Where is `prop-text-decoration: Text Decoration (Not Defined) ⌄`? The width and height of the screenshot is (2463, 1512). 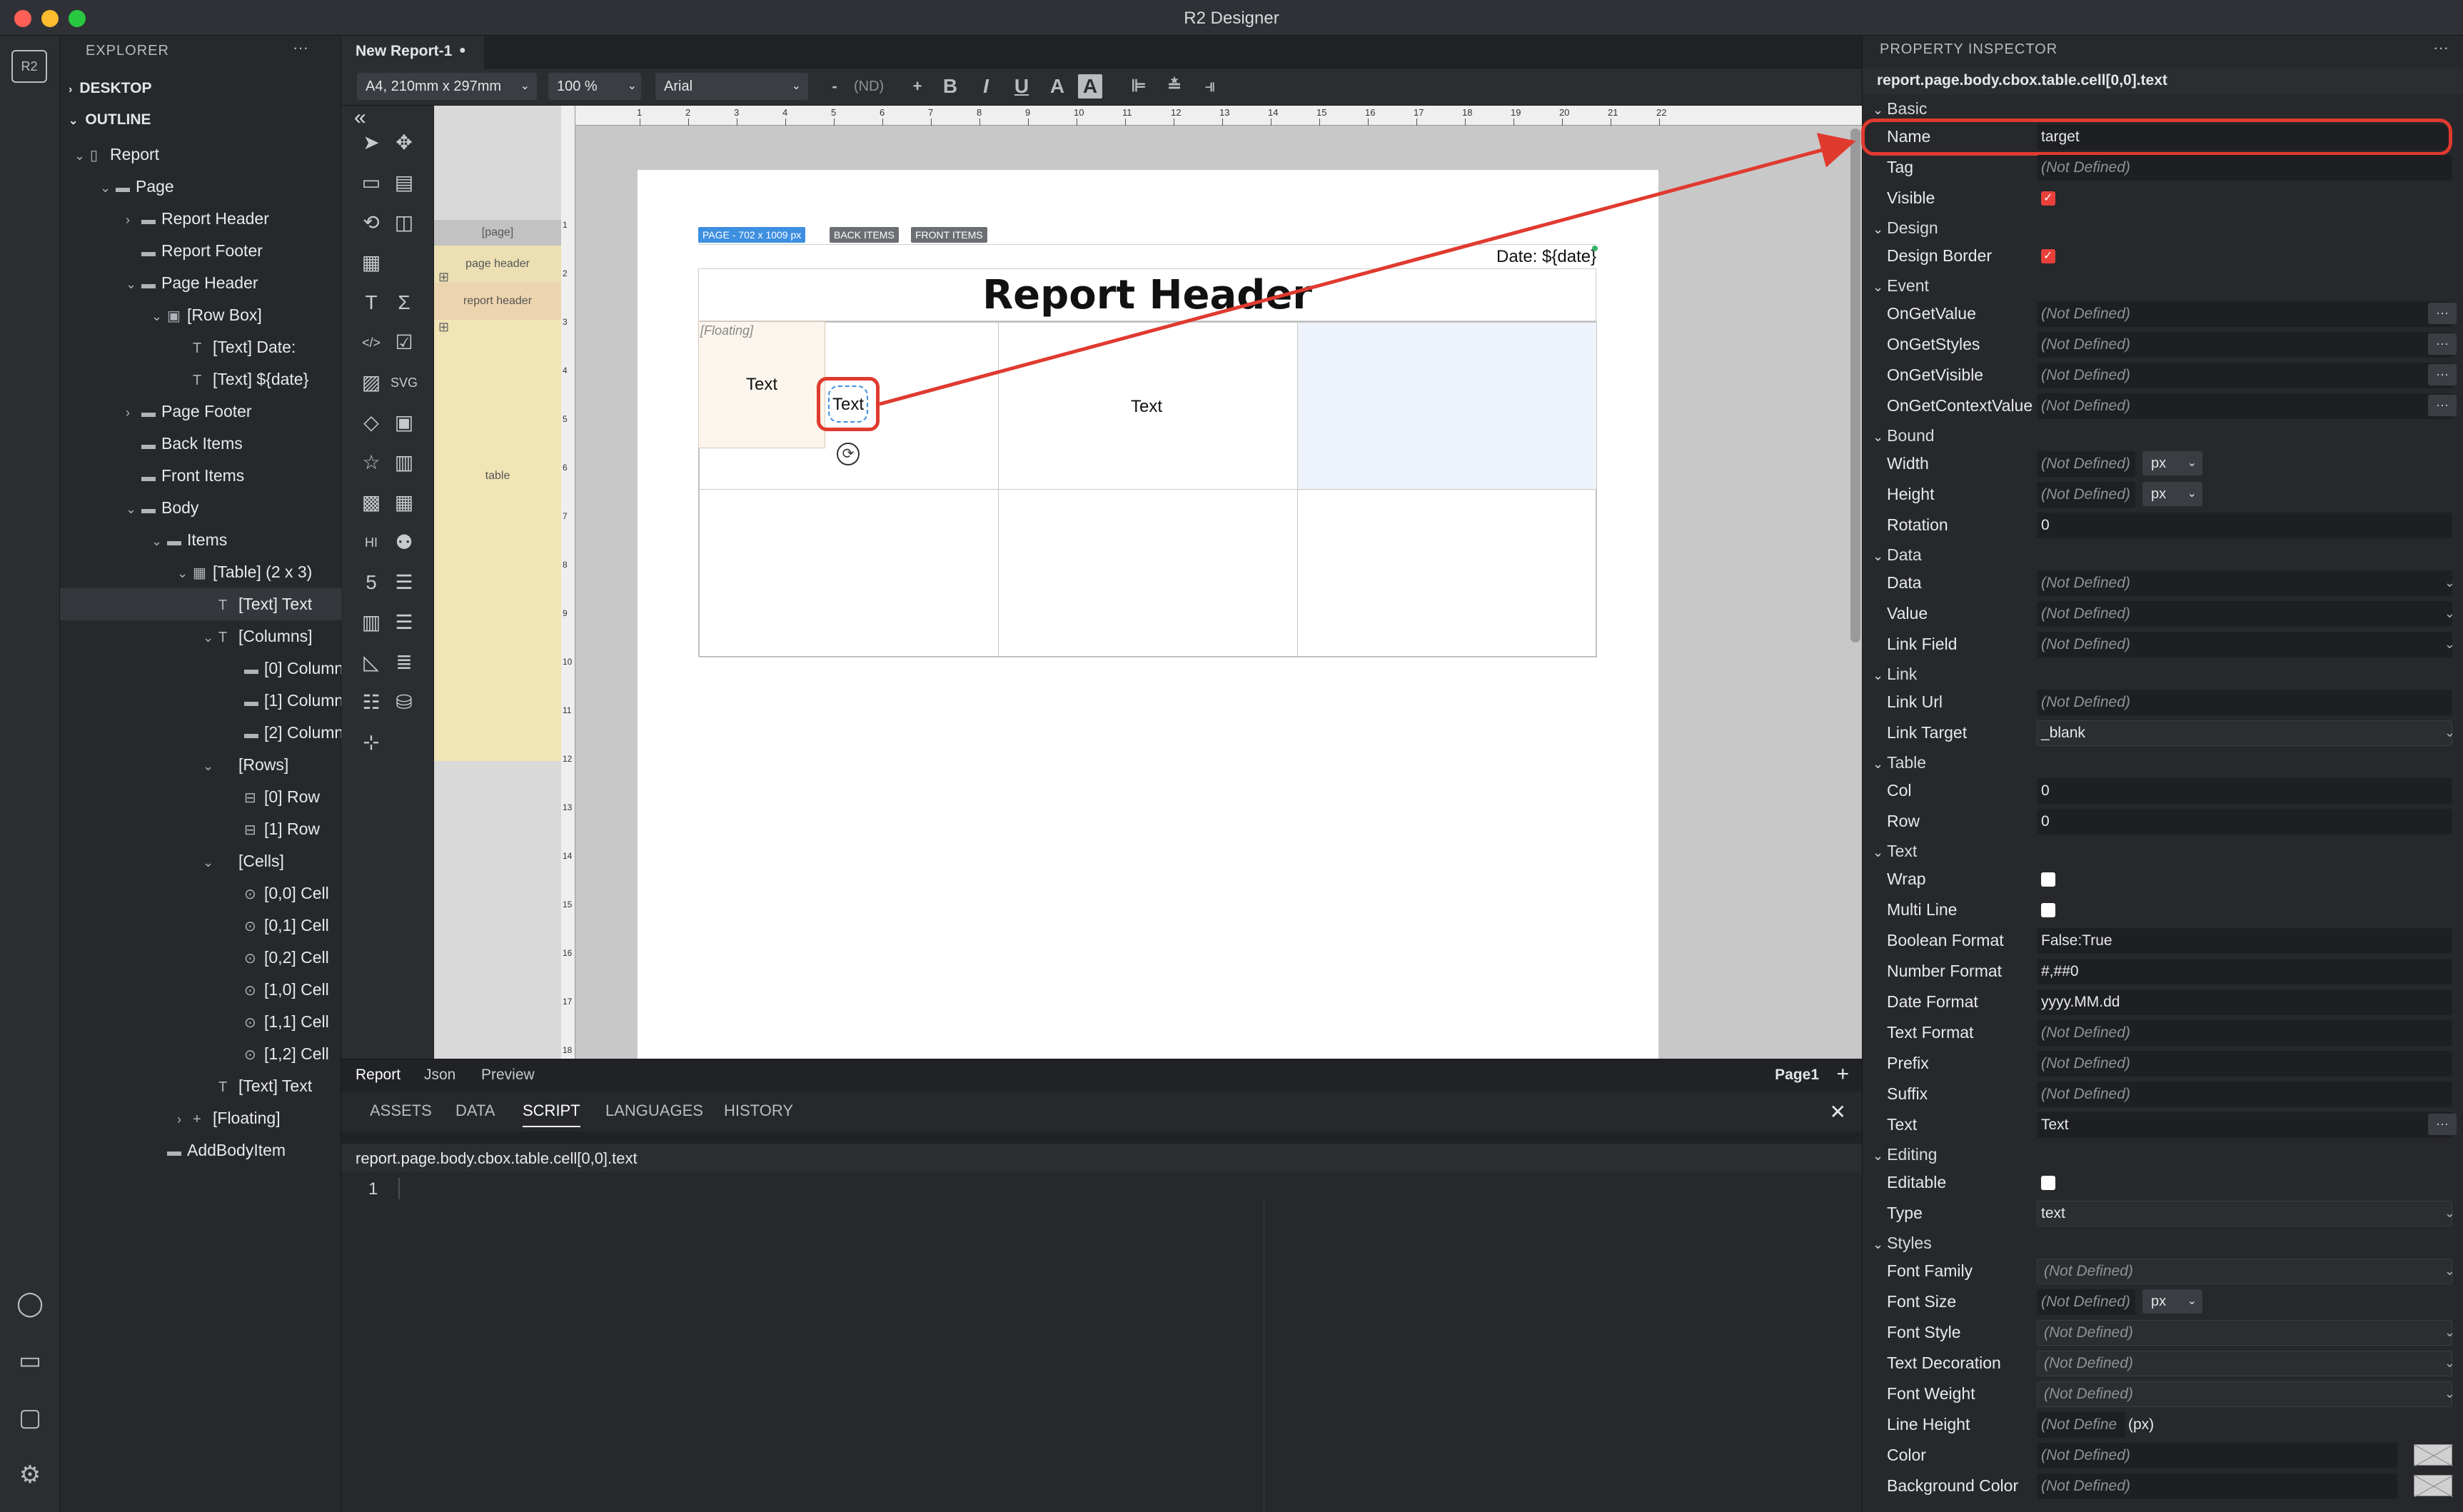 prop-text-decoration: Text Decoration (Not Defined) ⌄ is located at coordinates (2163, 1363).